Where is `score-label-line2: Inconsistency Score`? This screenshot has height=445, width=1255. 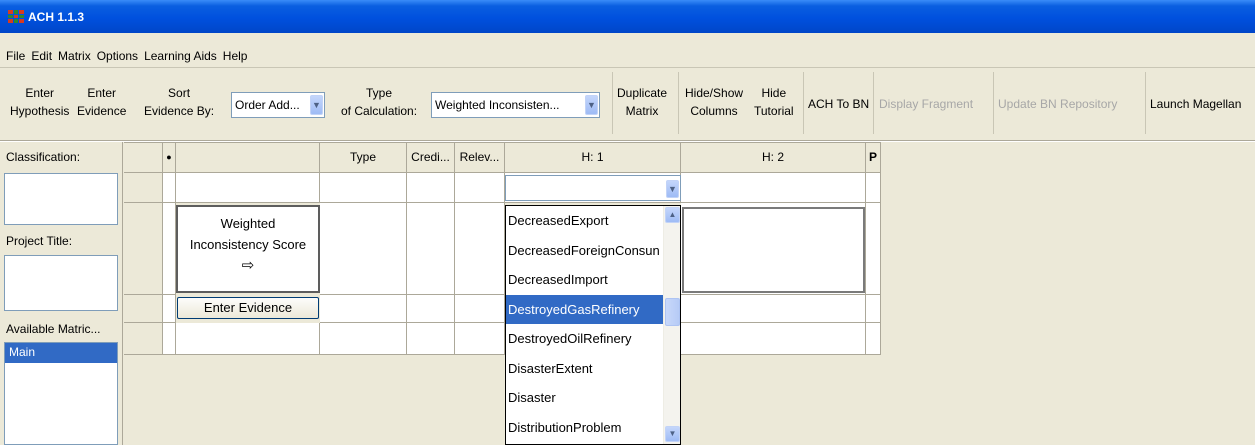
score-label-line2: Inconsistency Score is located at coordinates (248, 244).